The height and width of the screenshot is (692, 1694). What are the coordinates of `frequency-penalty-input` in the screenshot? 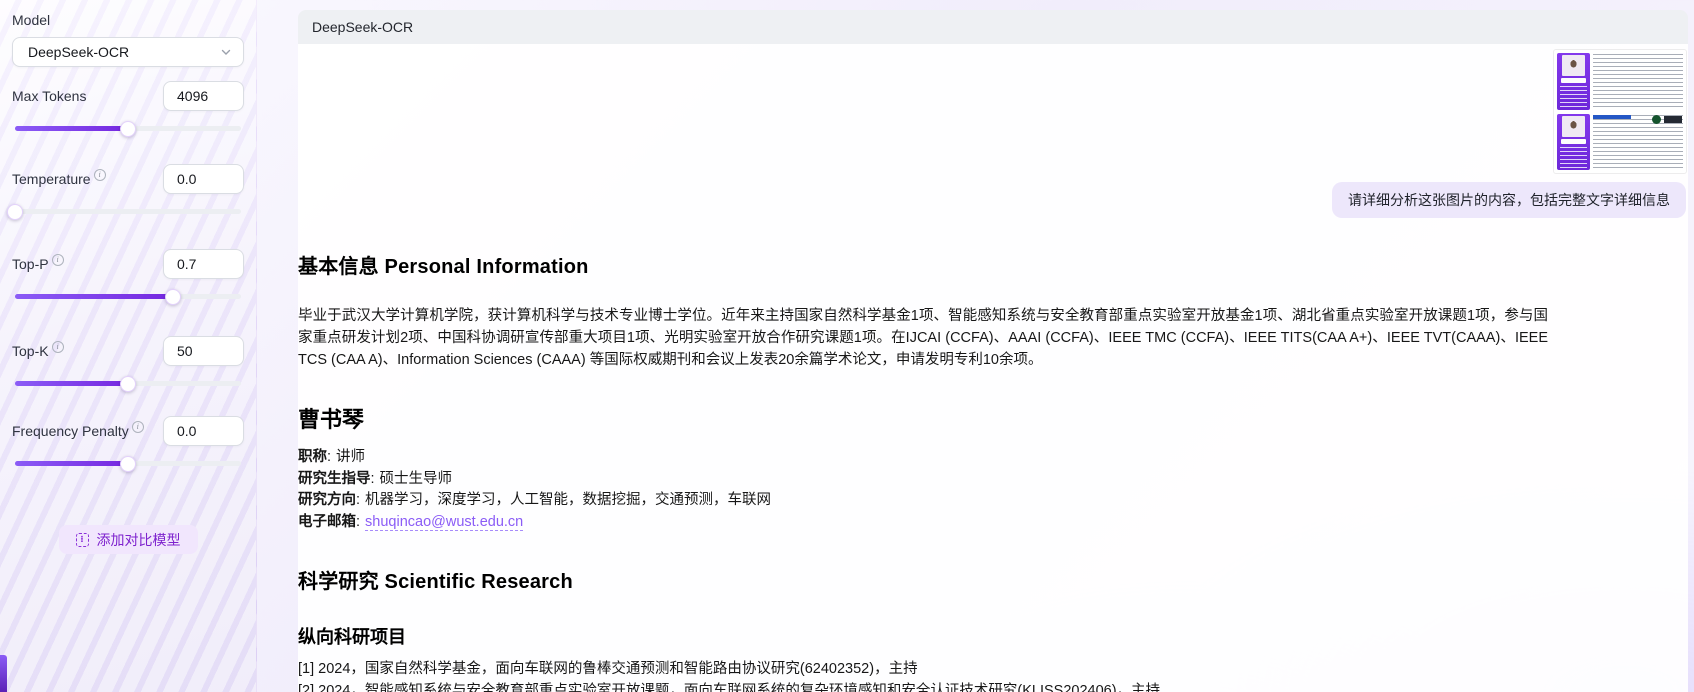 It's located at (203, 431).